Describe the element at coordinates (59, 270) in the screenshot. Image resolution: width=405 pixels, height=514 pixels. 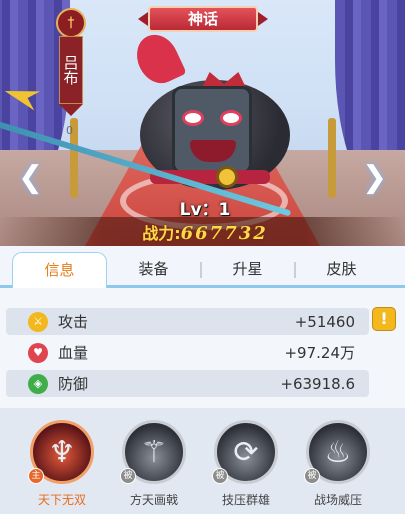
I see `tab-info: 信息` at that location.